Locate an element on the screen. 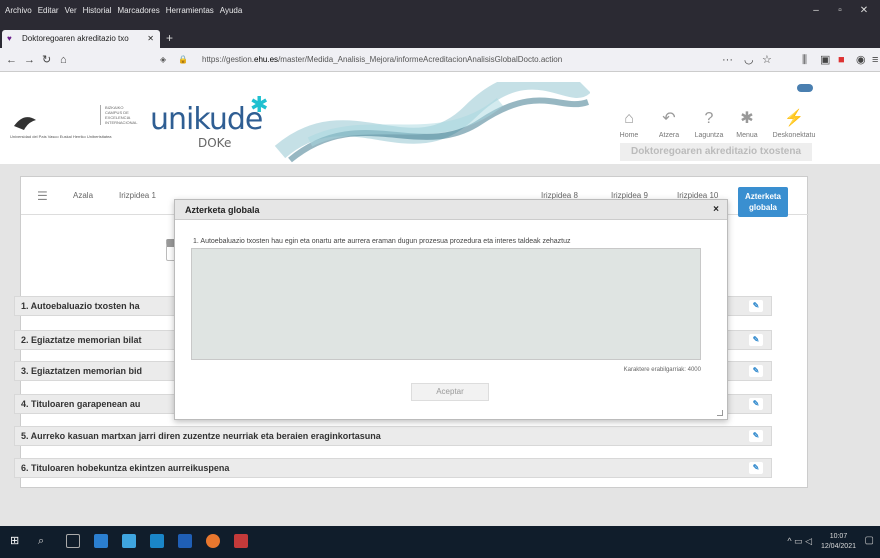 Image resolution: width=880 pixels, height=558 pixels. clock-date: 12/04/2021 is located at coordinates (838, 546).